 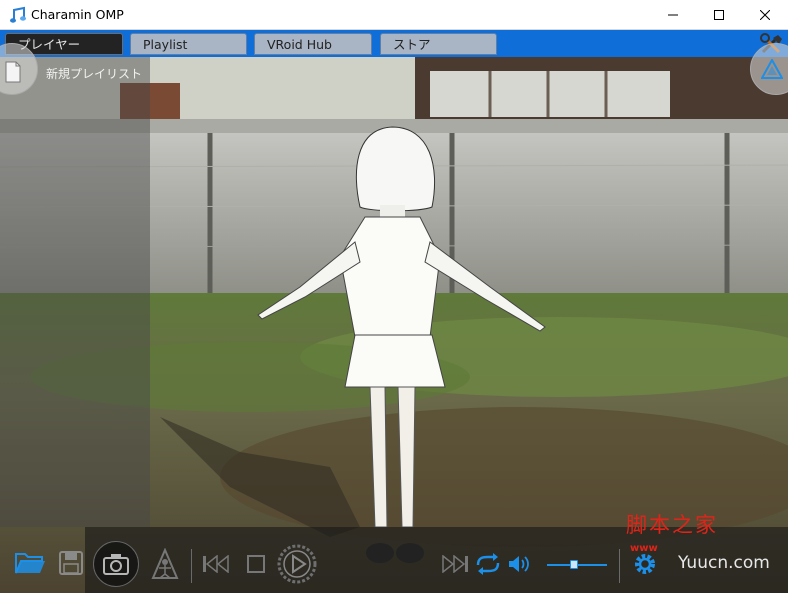 What do you see at coordinates (438, 44) in the screenshot?
I see `tab-store: ストア` at bounding box center [438, 44].